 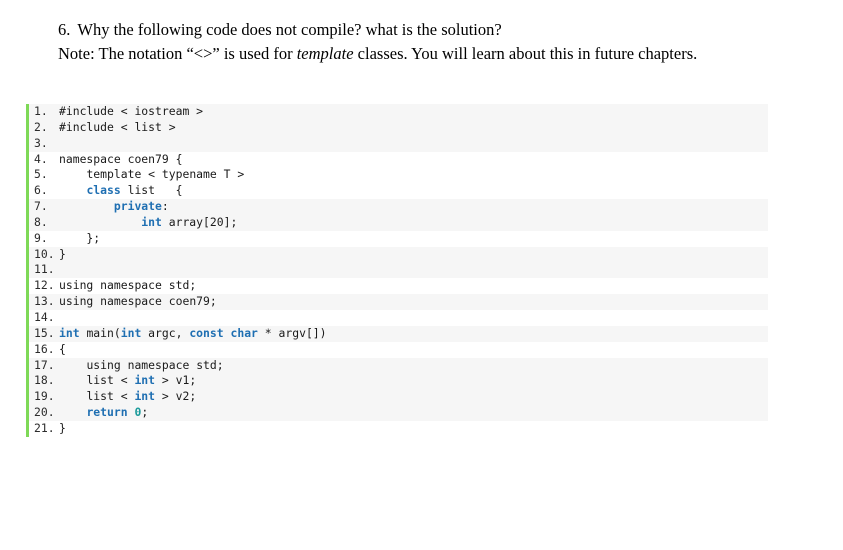 What do you see at coordinates (398, 238) in the screenshot?
I see `code-line: 9. };` at bounding box center [398, 238].